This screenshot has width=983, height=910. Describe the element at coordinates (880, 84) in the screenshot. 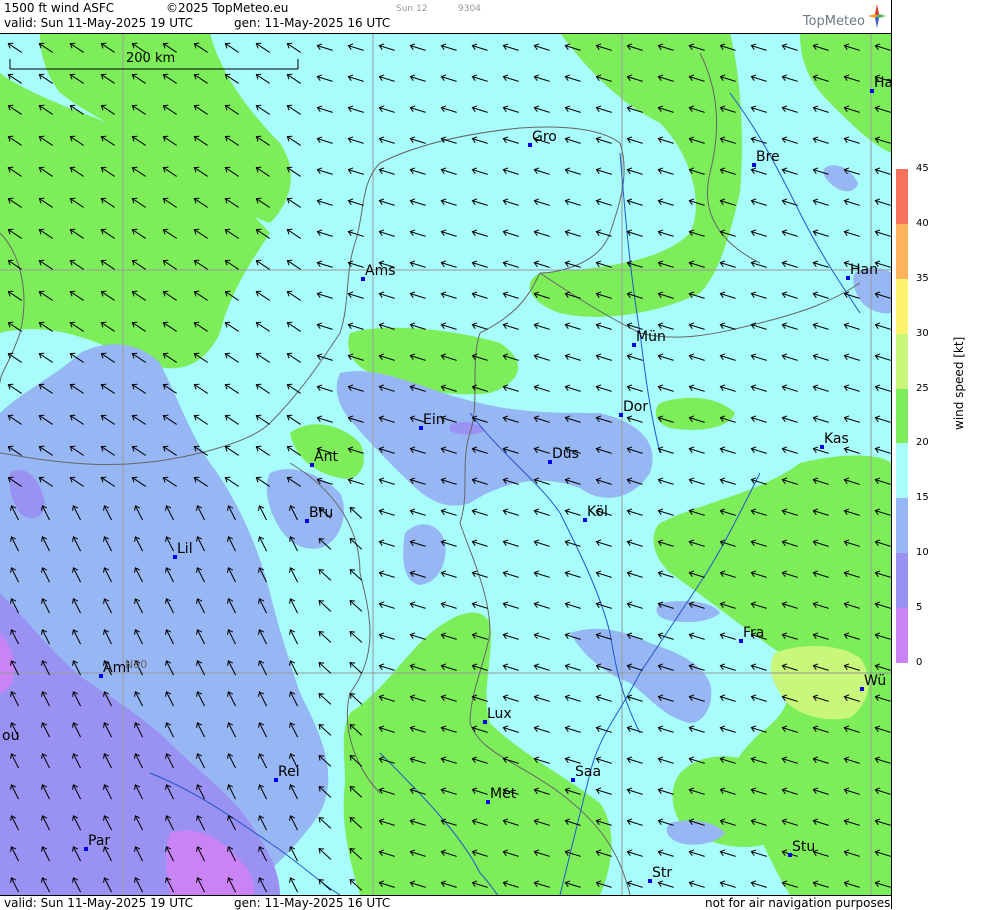

I see `city-label: Ha` at that location.